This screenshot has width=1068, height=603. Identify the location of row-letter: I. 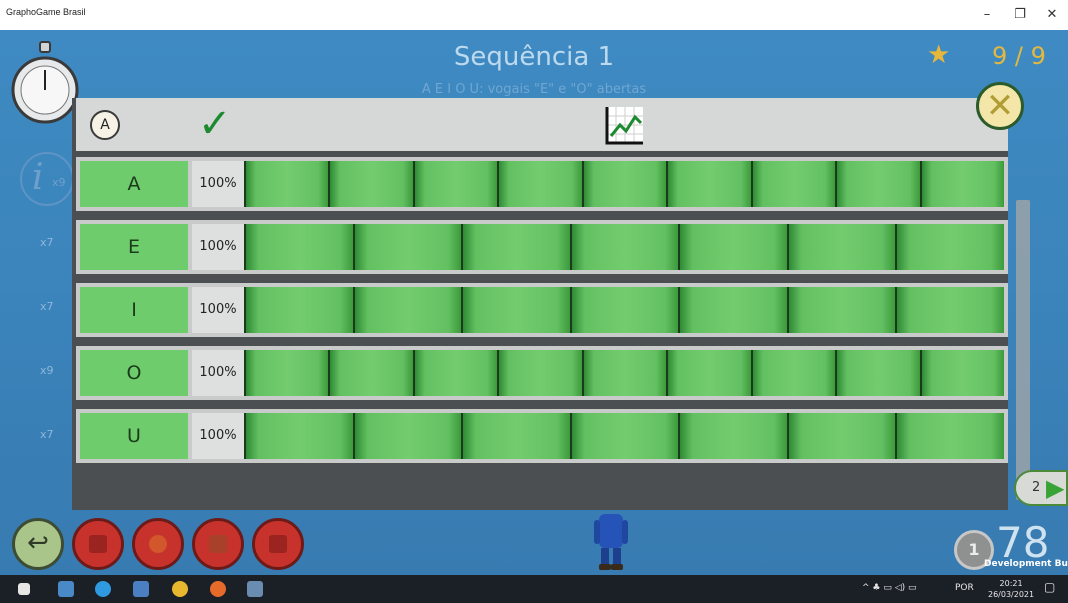
(134, 310).